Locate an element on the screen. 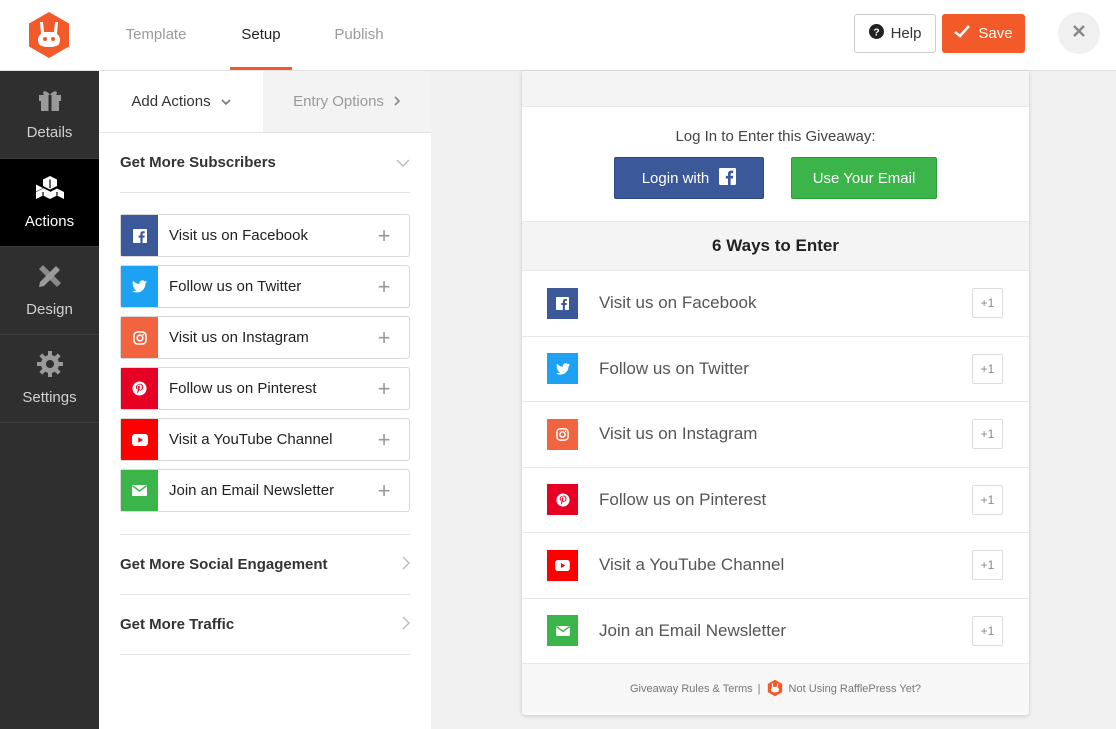 Image resolution: width=1116 pixels, height=729 pixels. save-button: Save is located at coordinates (983, 33).